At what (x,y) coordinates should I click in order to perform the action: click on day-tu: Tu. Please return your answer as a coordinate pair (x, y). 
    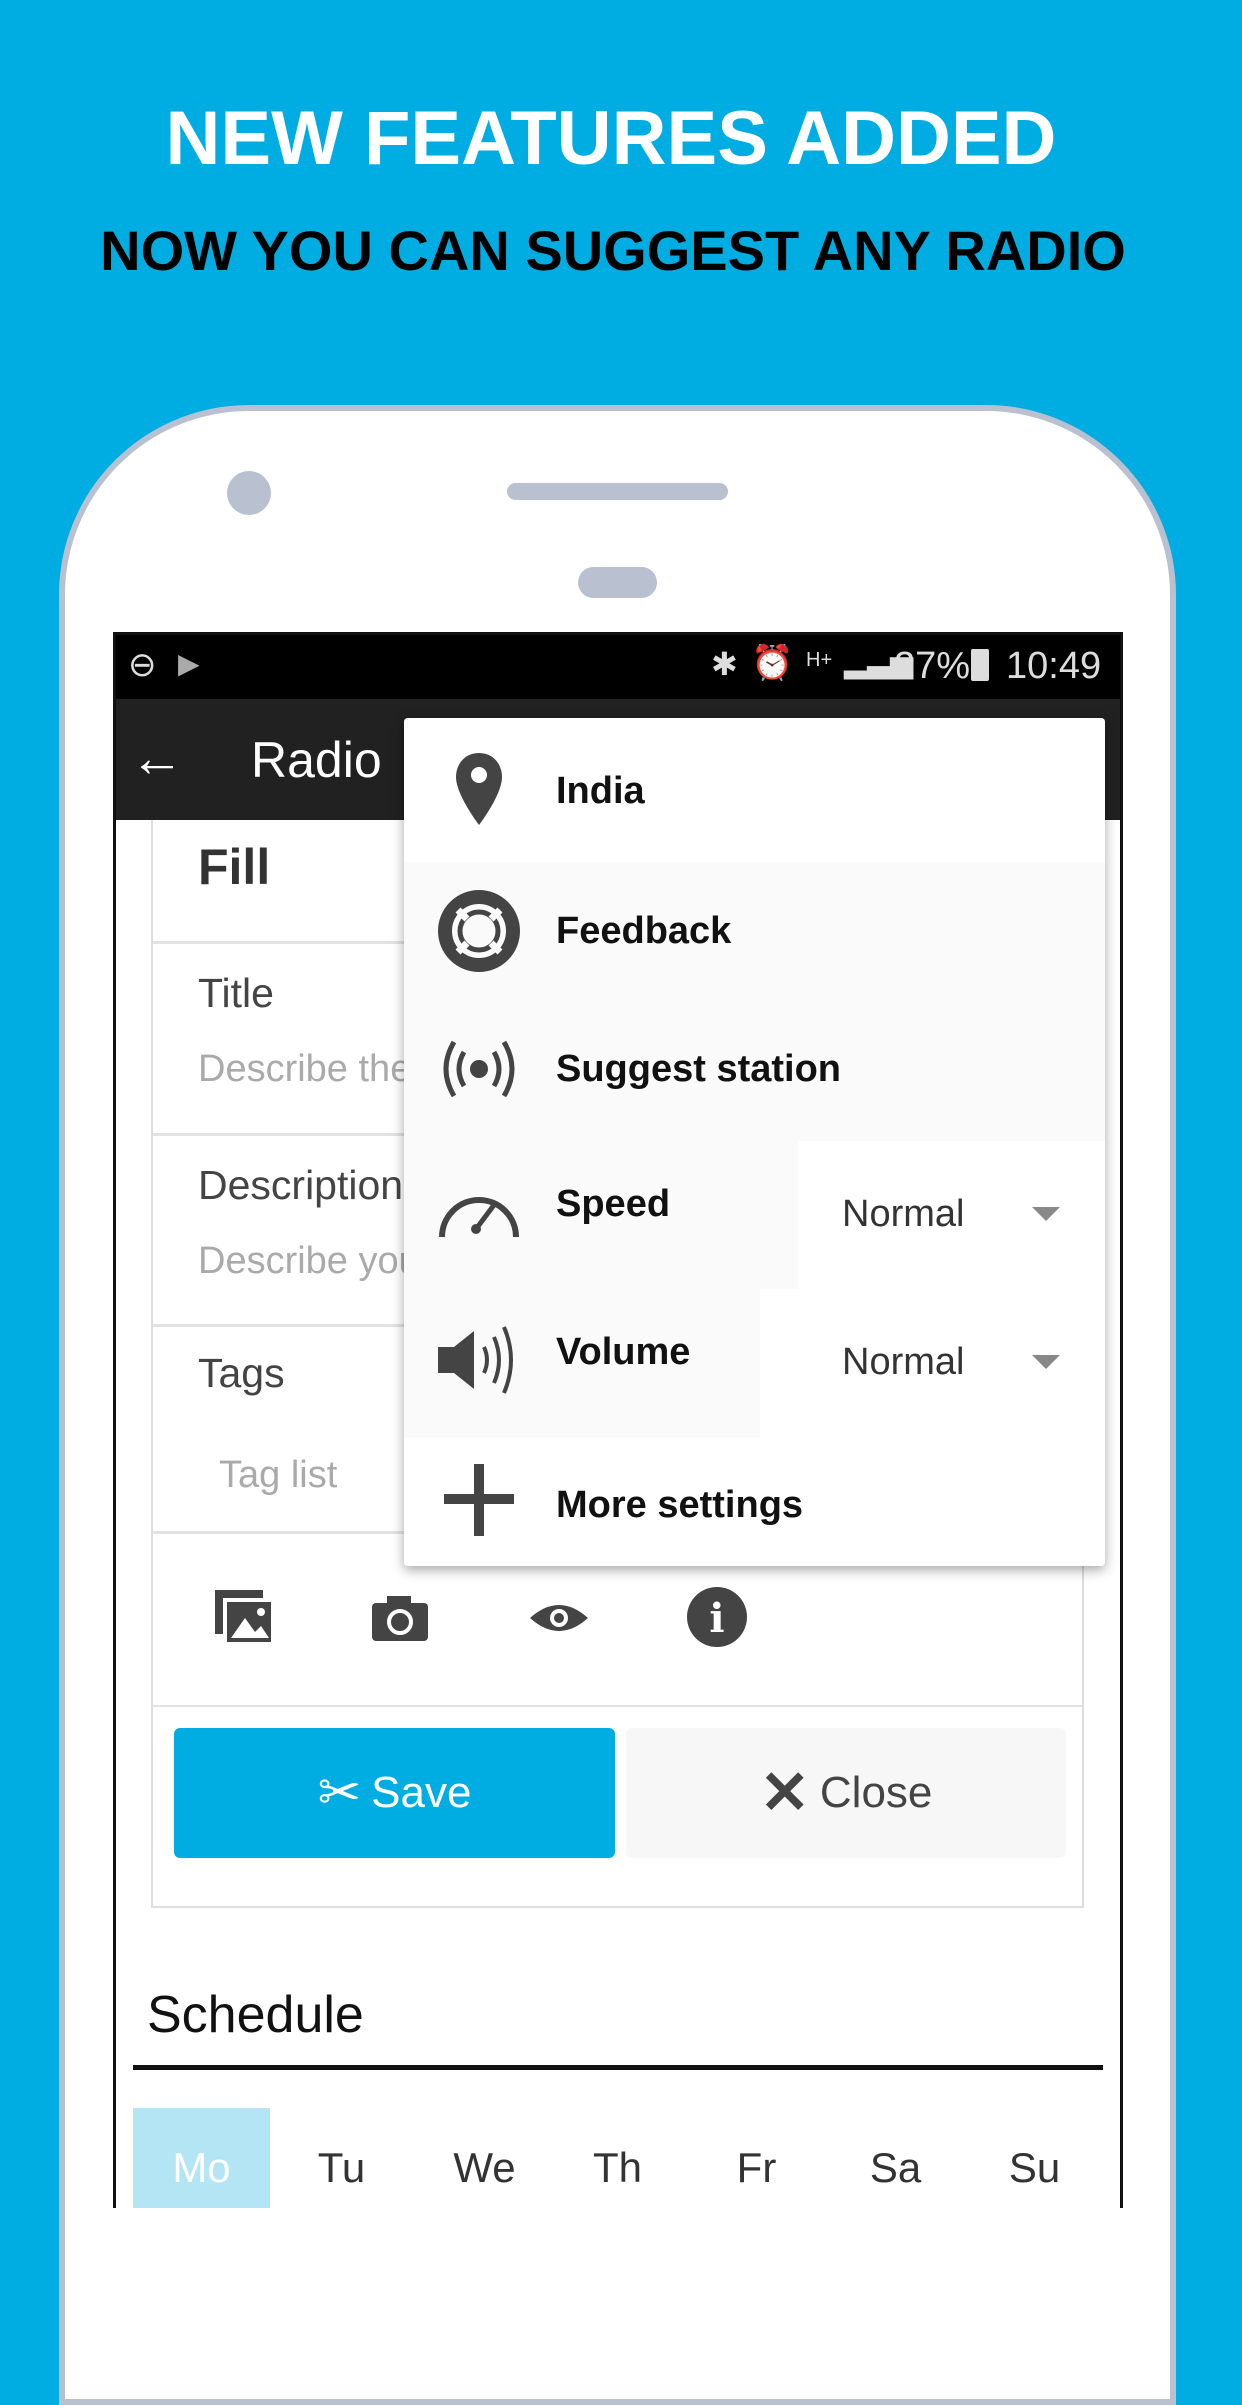
    Looking at the image, I should click on (341, 2158).